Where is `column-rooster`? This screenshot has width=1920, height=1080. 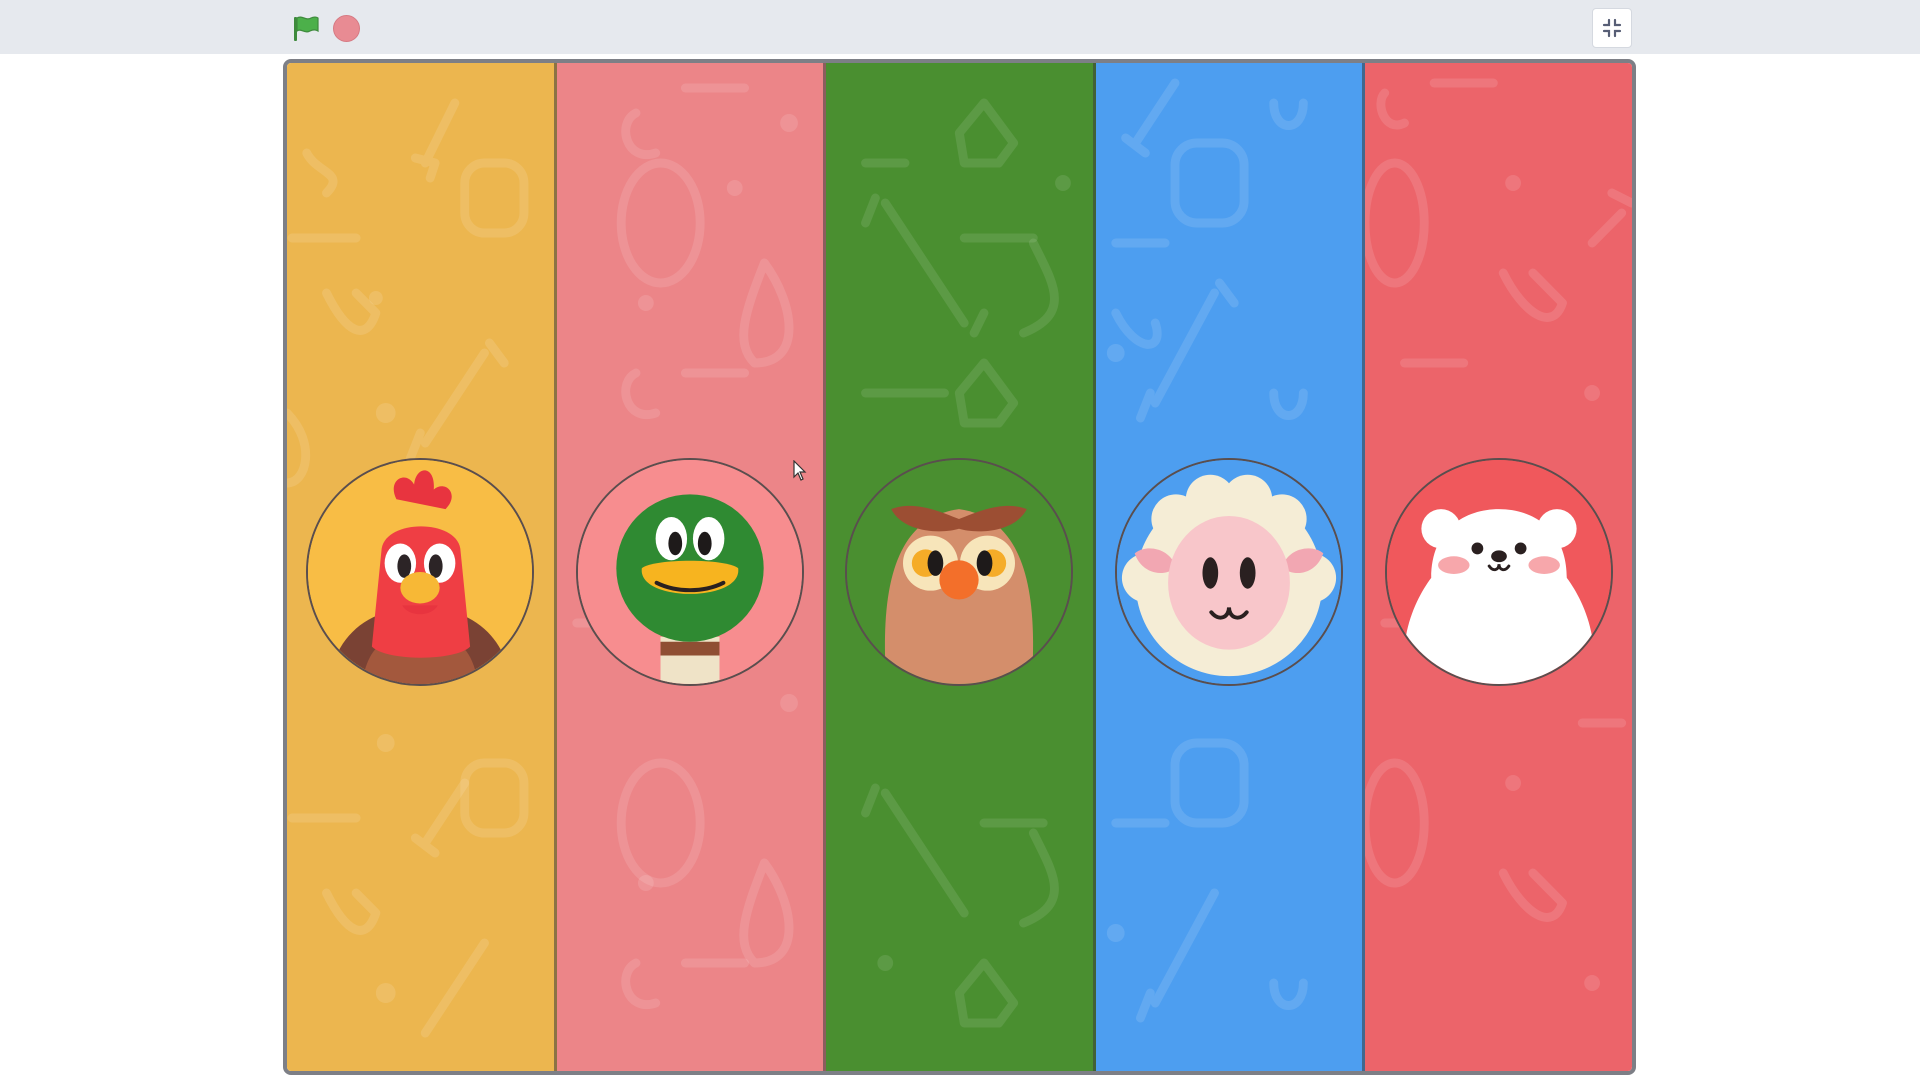 column-rooster is located at coordinates (422, 567).